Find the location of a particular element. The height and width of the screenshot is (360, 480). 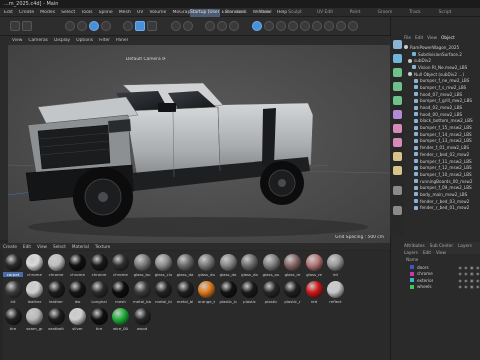

object-tree-item: RamPowerWagon_2025 is located at coordinates (442, 47).